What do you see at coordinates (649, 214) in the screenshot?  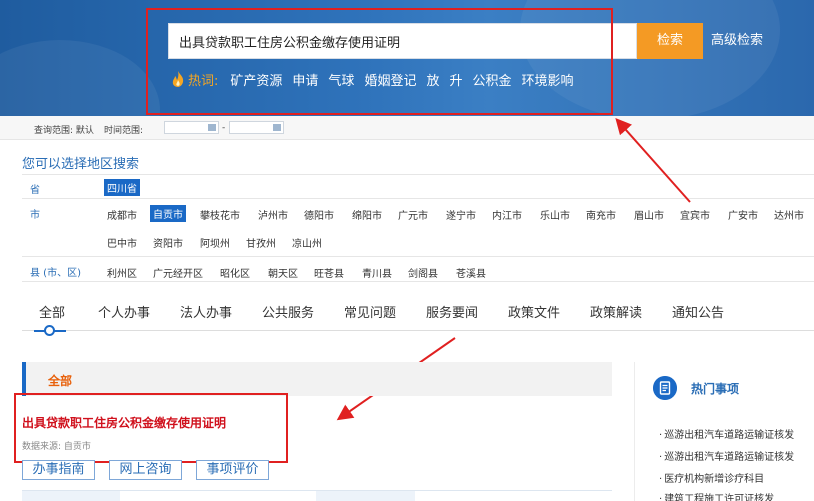 I see `city-item: 眉山市` at bounding box center [649, 214].